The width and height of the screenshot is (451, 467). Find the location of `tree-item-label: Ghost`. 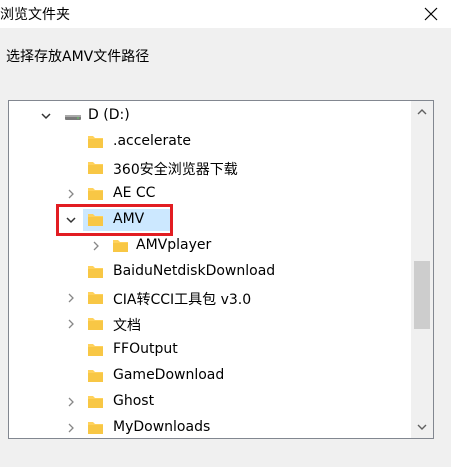

tree-item-label: Ghost is located at coordinates (134, 401).